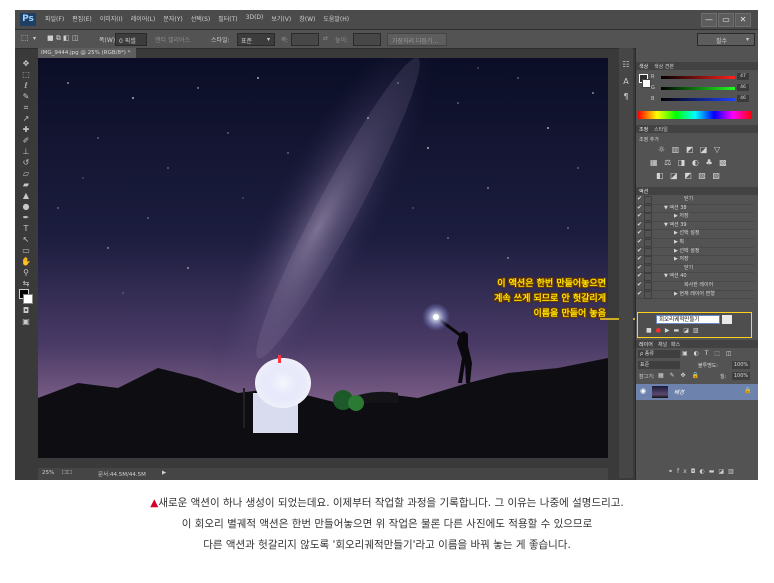  Describe the element at coordinates (679, 375) in the screenshot. I see `lock-icons: ▦ ✎ ✥ 🔒` at that location.